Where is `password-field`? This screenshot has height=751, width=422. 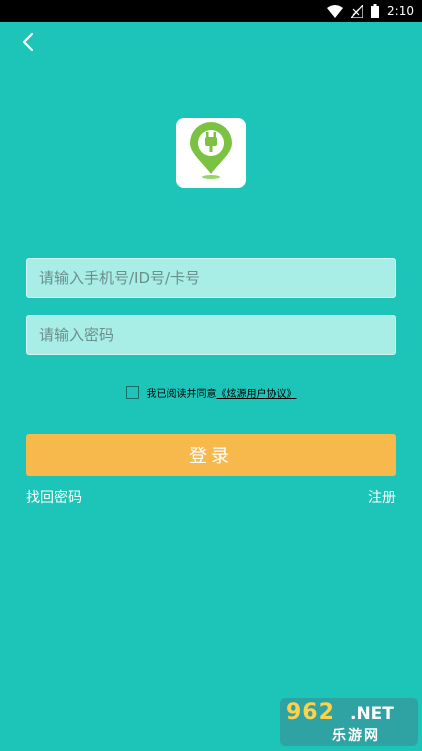
password-field is located at coordinates (211, 335).